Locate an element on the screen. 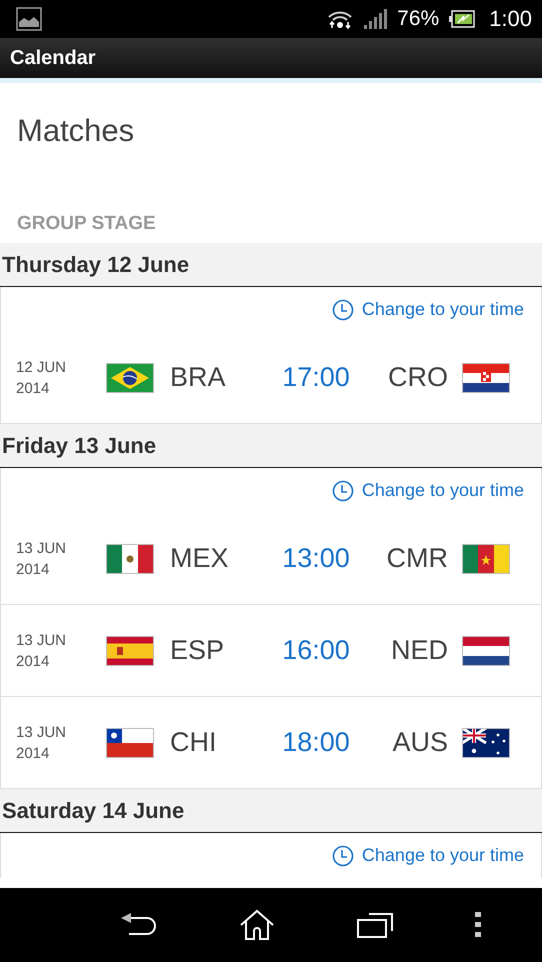 This screenshot has width=542, height=962. kickoff-time: 18:00 is located at coordinates (316, 742).